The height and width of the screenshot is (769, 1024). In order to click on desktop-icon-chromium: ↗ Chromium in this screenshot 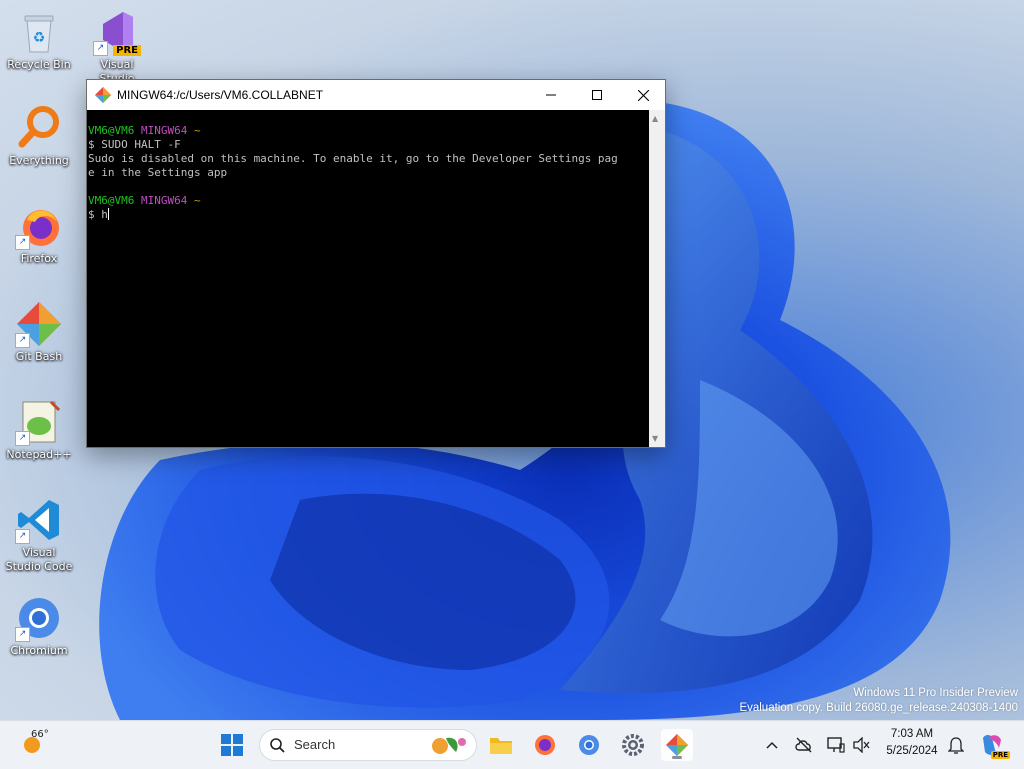, I will do `click(39, 626)`.